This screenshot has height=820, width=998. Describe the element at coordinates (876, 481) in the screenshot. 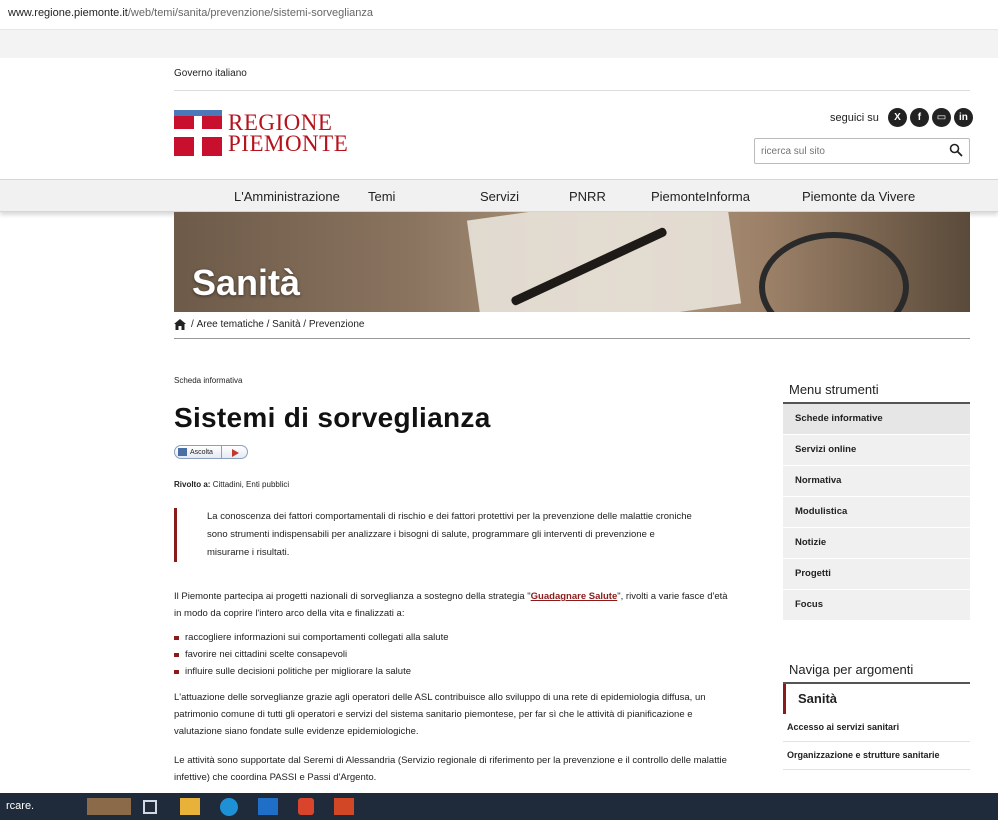

I see `tools-item-normativa: Normativa` at that location.